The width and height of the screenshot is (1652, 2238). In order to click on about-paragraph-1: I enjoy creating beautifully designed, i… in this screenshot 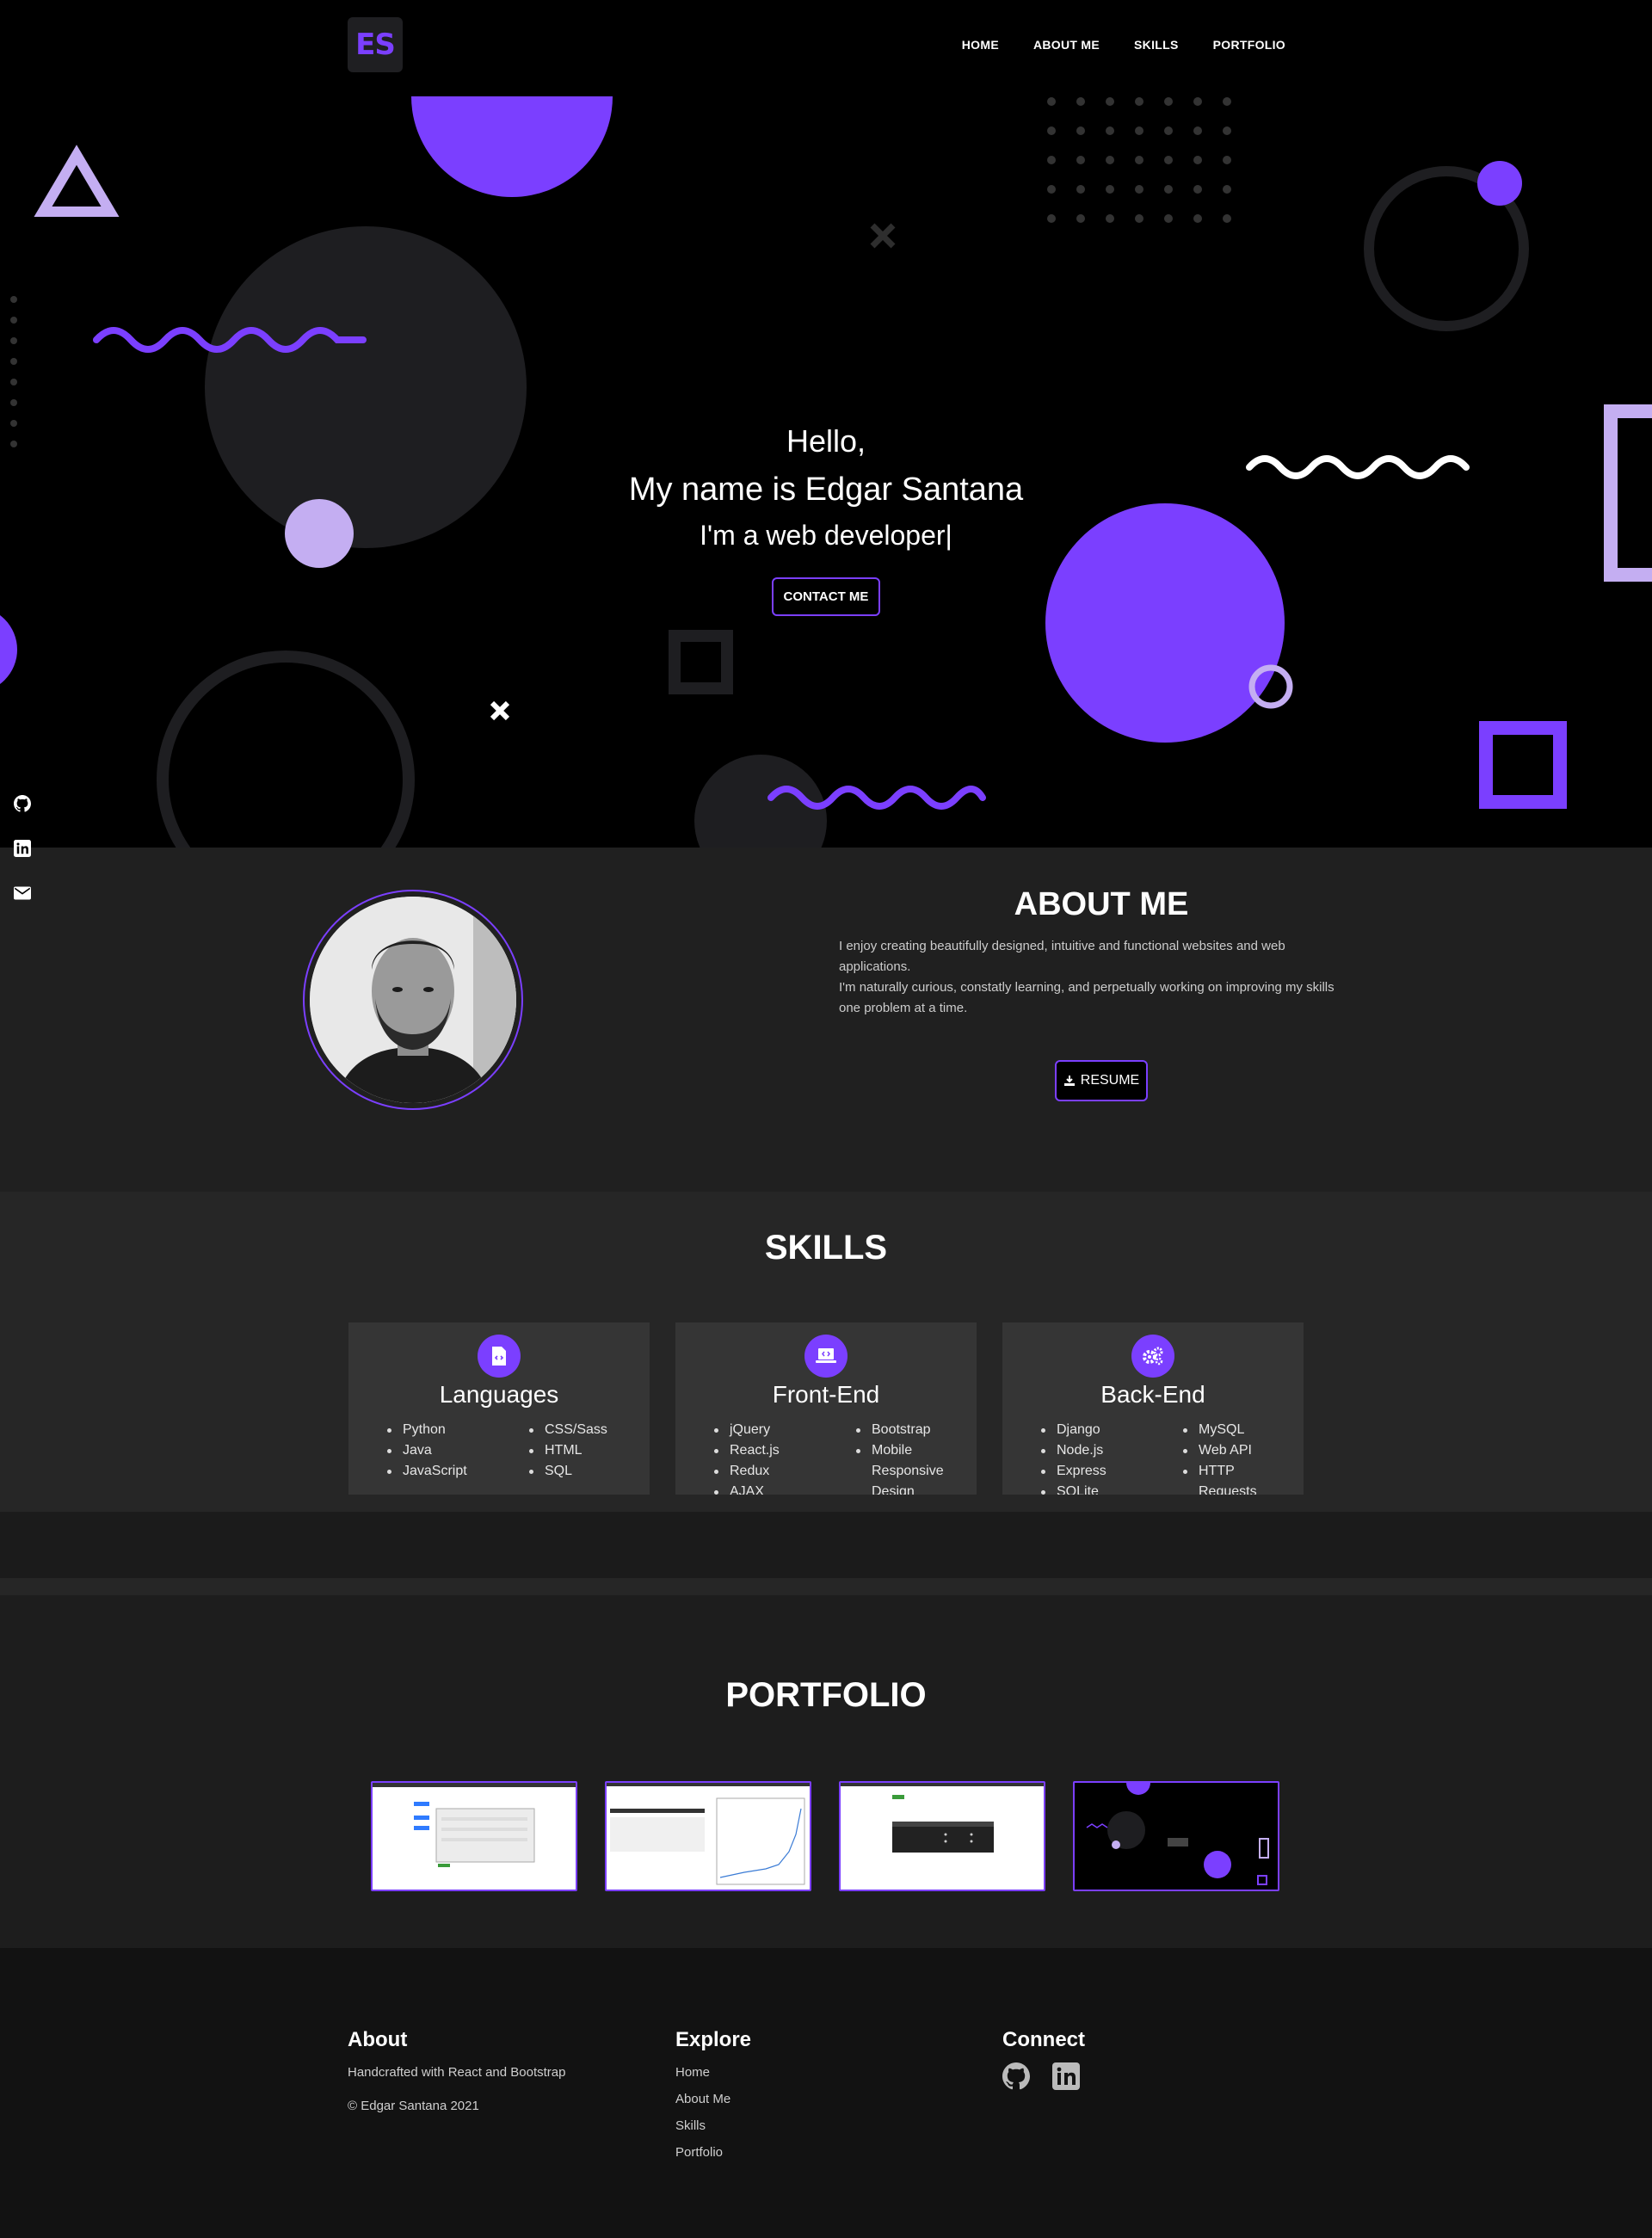, I will do `click(1062, 956)`.